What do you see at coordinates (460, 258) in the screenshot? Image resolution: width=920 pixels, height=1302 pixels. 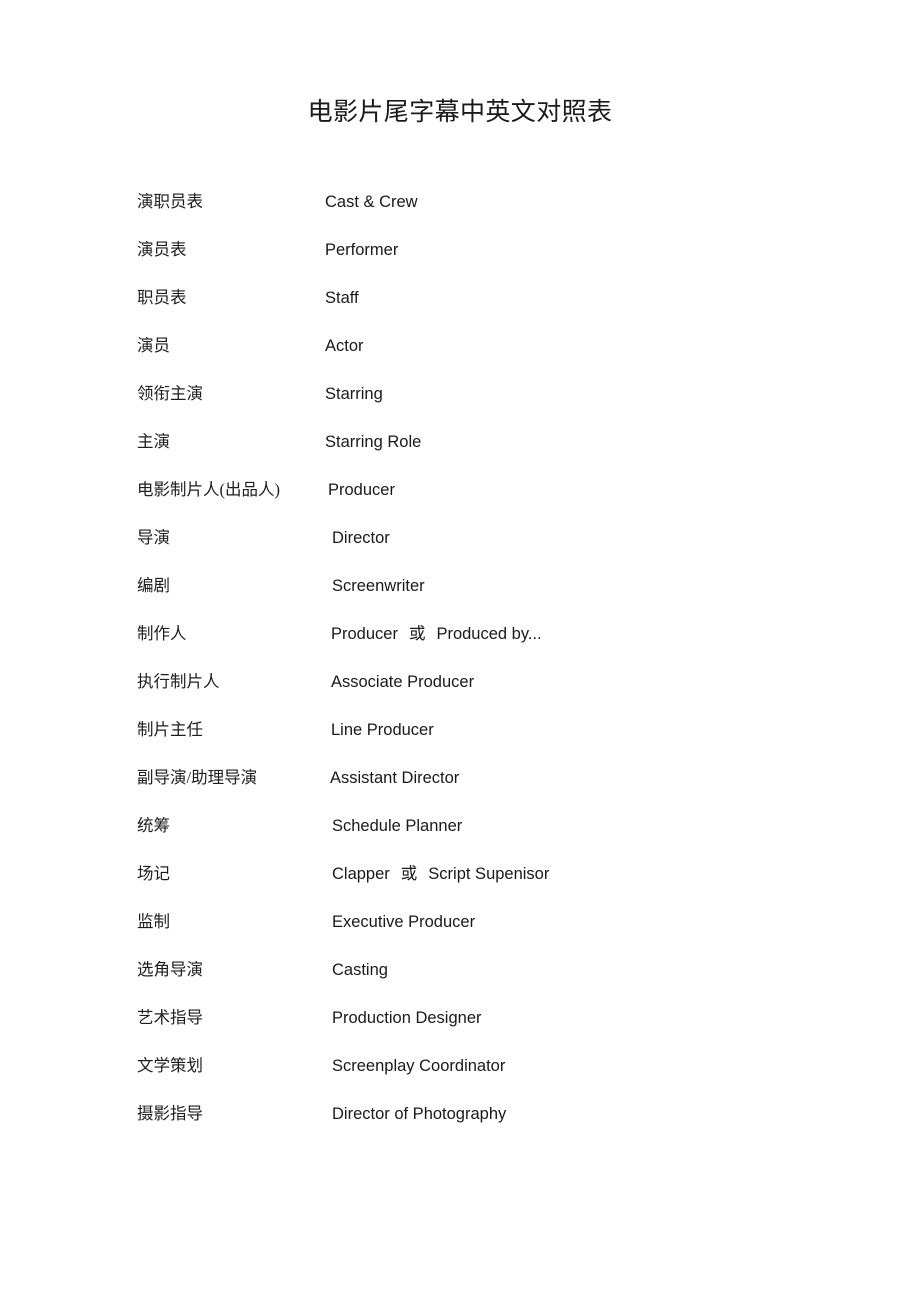 I see `table-row: 演员表 Performer` at bounding box center [460, 258].